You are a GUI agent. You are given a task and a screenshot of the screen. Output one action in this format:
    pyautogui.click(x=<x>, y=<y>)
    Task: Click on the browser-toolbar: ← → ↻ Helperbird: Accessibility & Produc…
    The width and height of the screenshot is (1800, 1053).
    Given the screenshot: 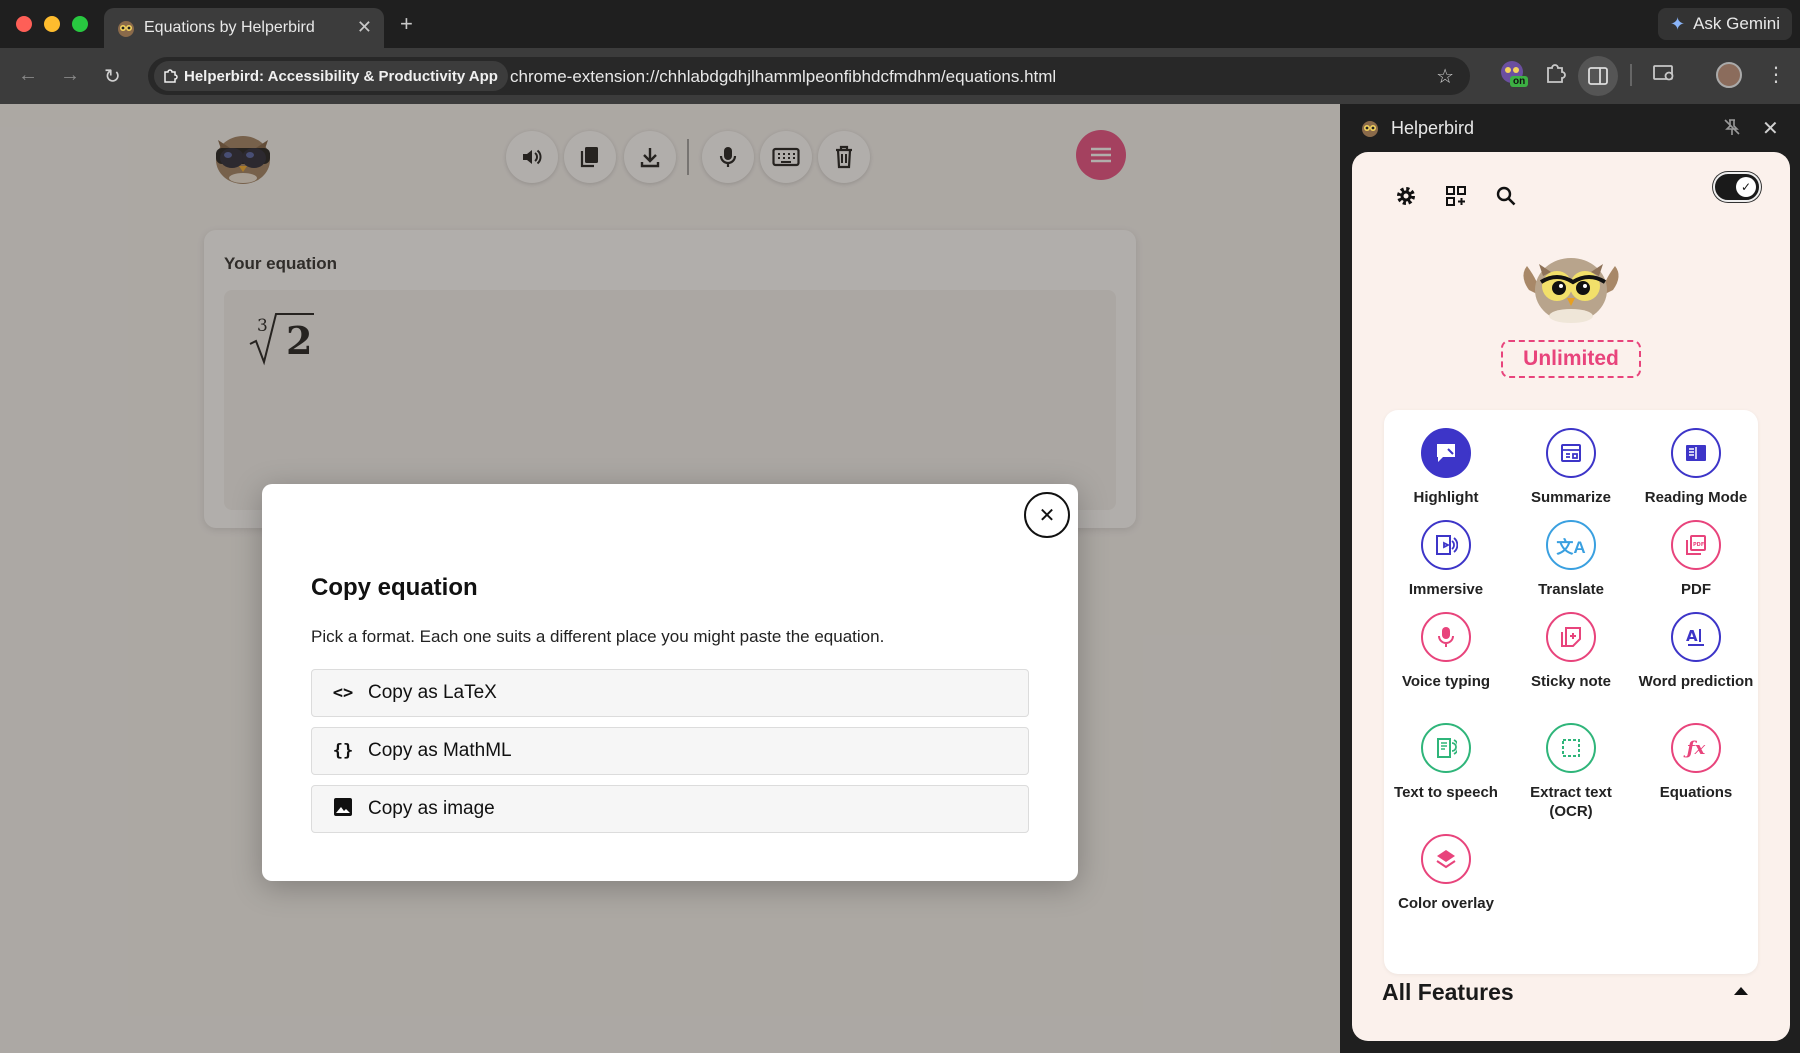 What is the action you would take?
    pyautogui.click(x=900, y=76)
    